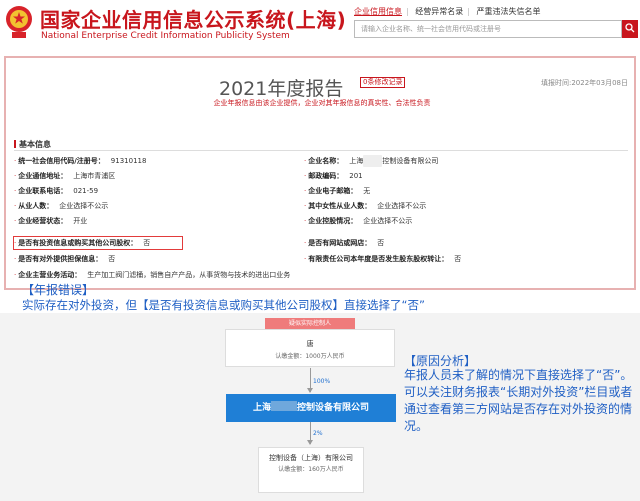  I want to click on national-emblem-icon, so click(19, 22).